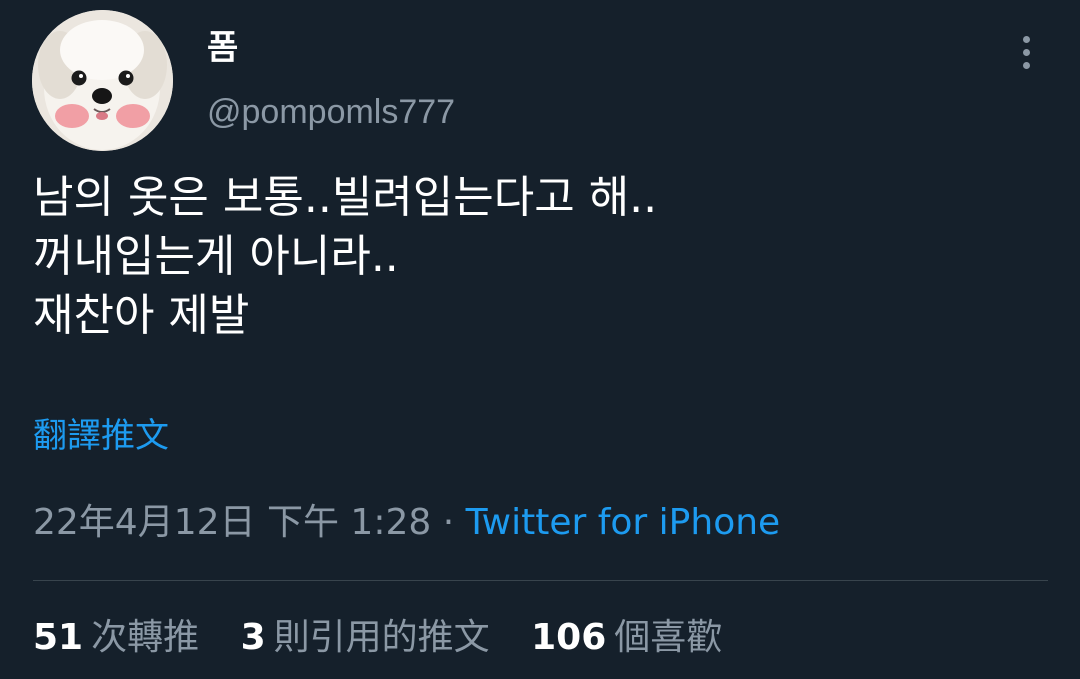 This screenshot has height=679, width=1080. I want to click on tweet-stats: 51 次轉推 3 則引用的推文 106 個喜歡, so click(377, 638).